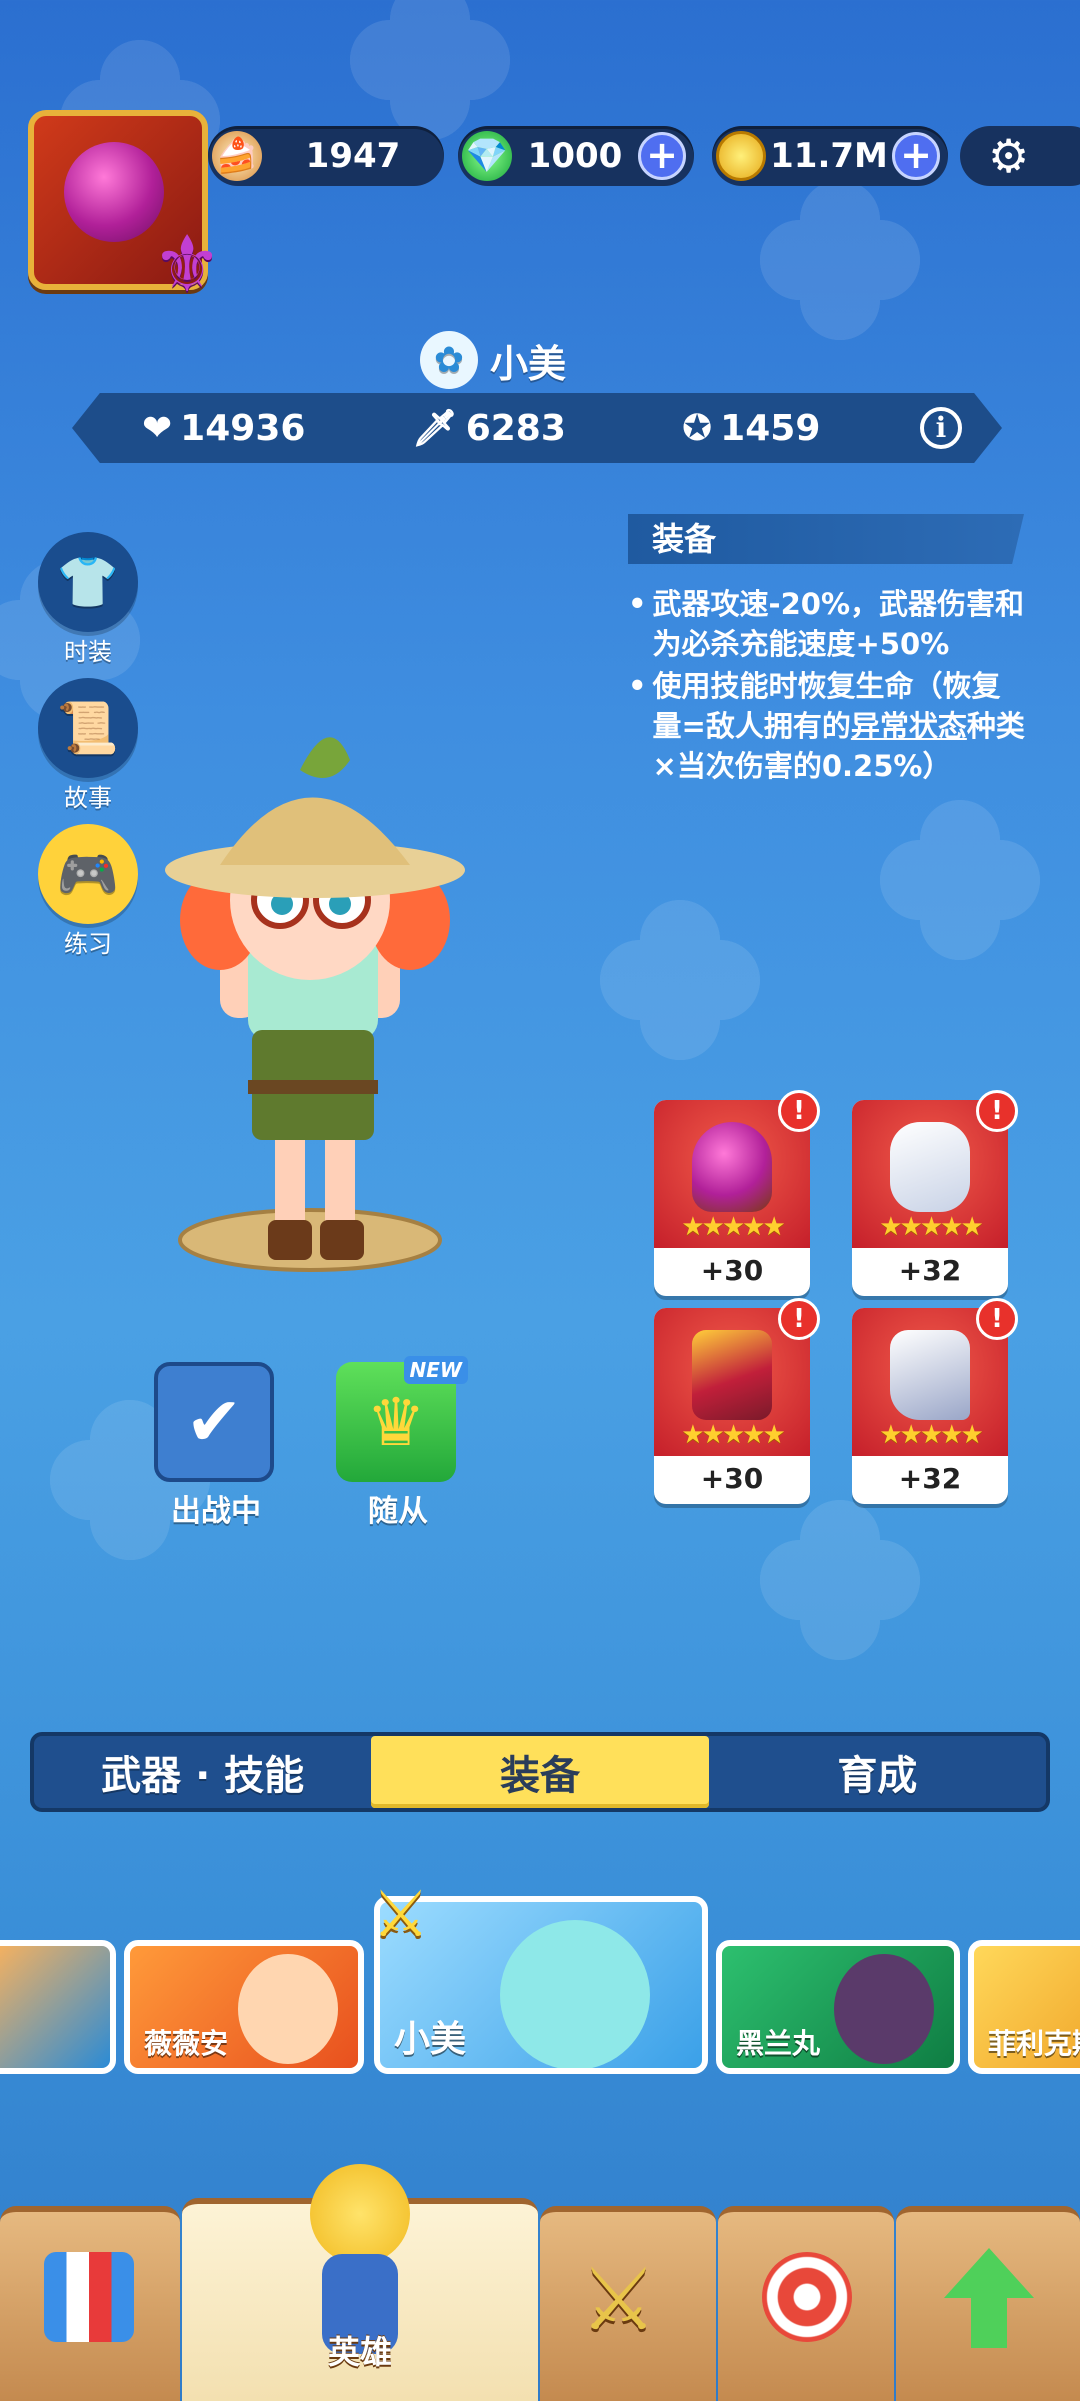 The height and width of the screenshot is (2401, 1080). Describe the element at coordinates (360, 2282) in the screenshot. I see `nav-hero: 英雄` at that location.